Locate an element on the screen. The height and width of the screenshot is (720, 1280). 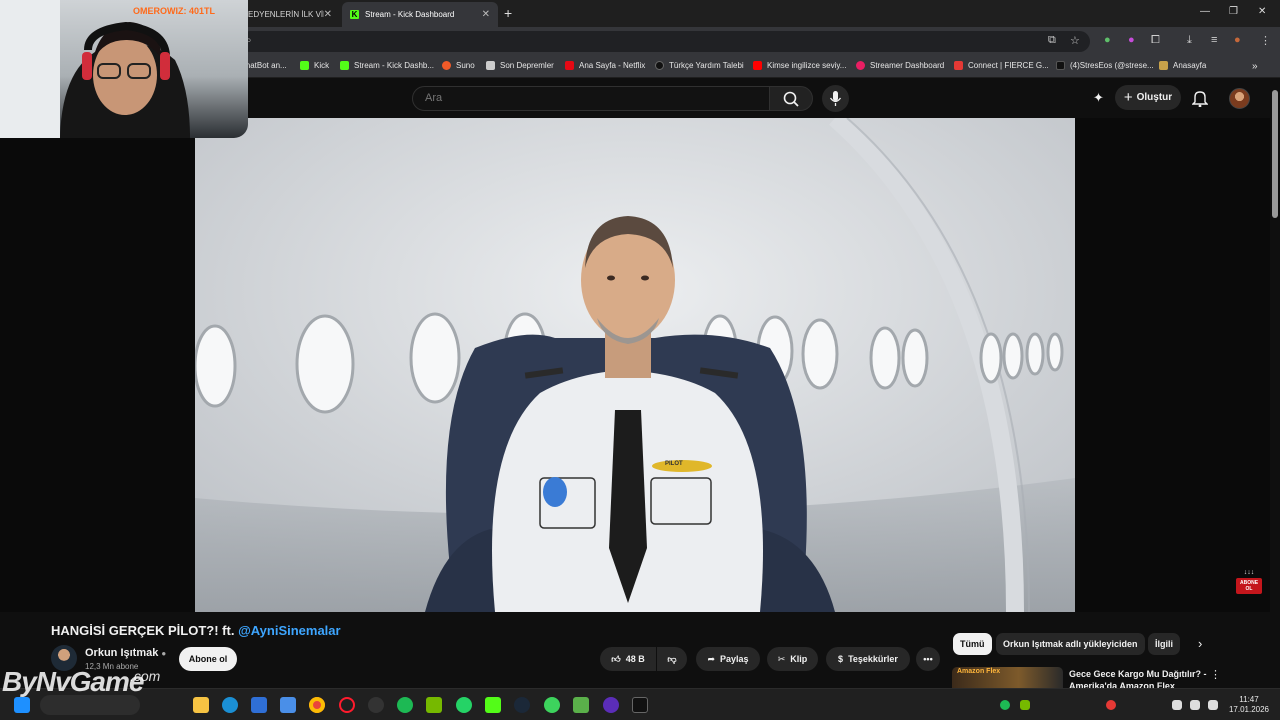
home-icon is located at coordinates (1163, 65).